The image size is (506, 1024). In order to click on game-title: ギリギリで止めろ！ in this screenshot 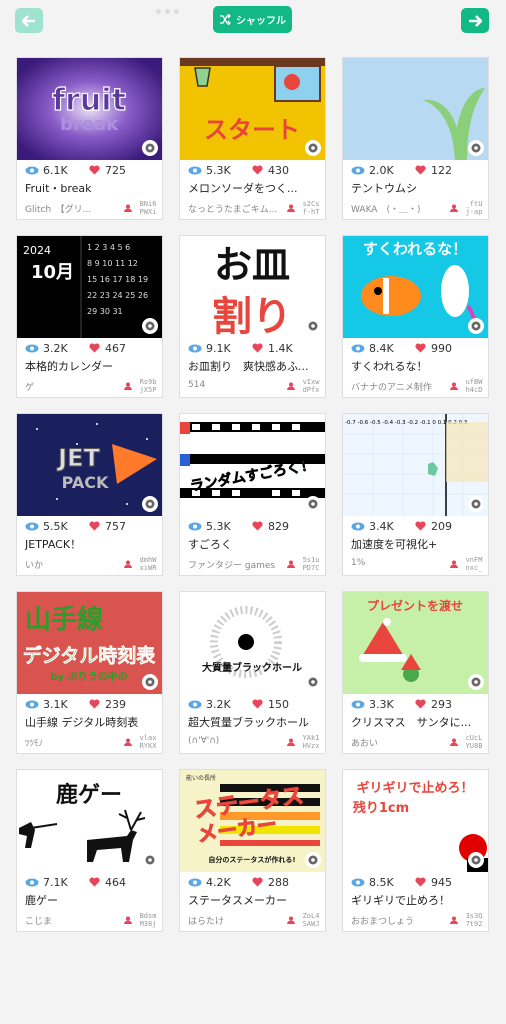, I will do `click(416, 901)`.